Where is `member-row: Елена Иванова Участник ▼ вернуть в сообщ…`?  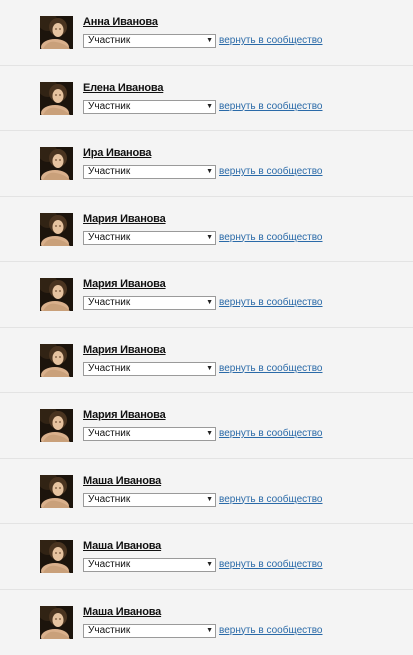 member-row: Елена Иванова Участник ▼ вернуть в сообщ… is located at coordinates (206, 98).